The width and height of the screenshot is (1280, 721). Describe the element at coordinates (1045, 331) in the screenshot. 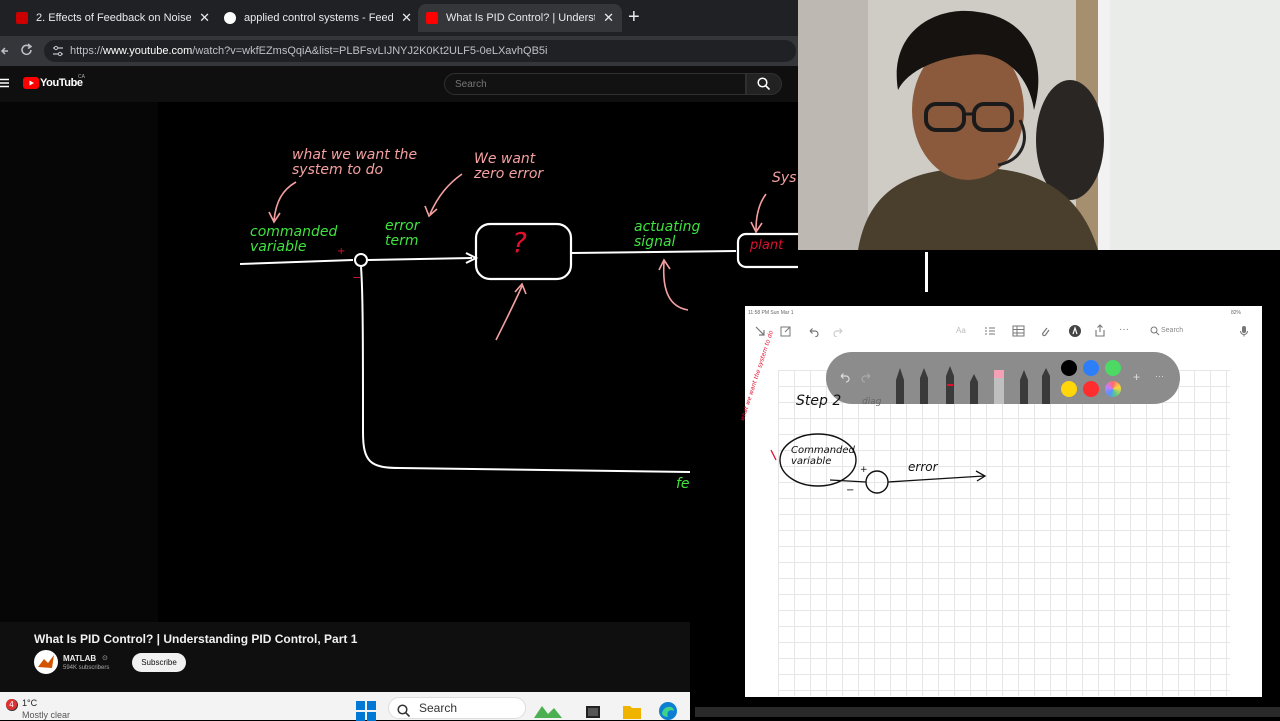

I see `attachment-icon` at that location.